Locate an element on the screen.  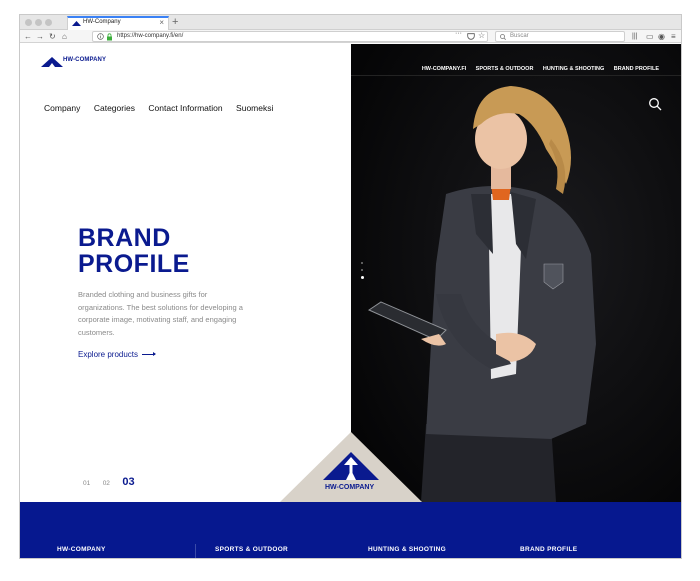
title-bar: HW-Company × + is located at coordinates (350, 22).